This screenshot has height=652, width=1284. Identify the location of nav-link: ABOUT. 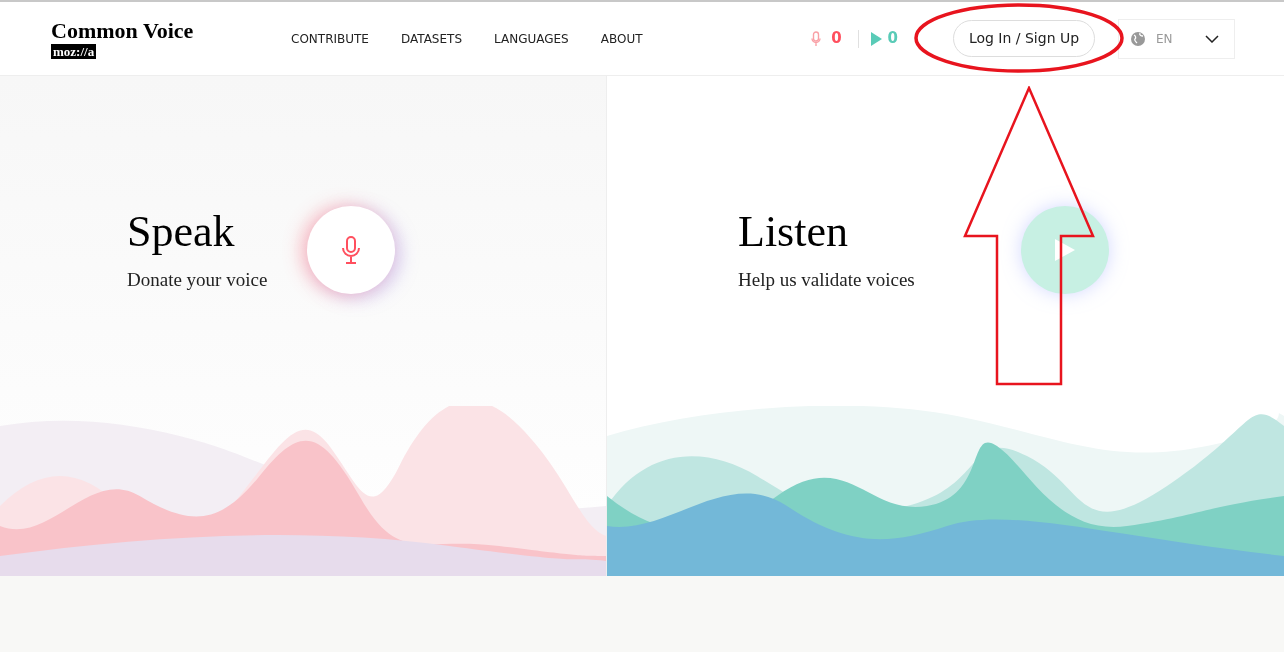
(621, 38).